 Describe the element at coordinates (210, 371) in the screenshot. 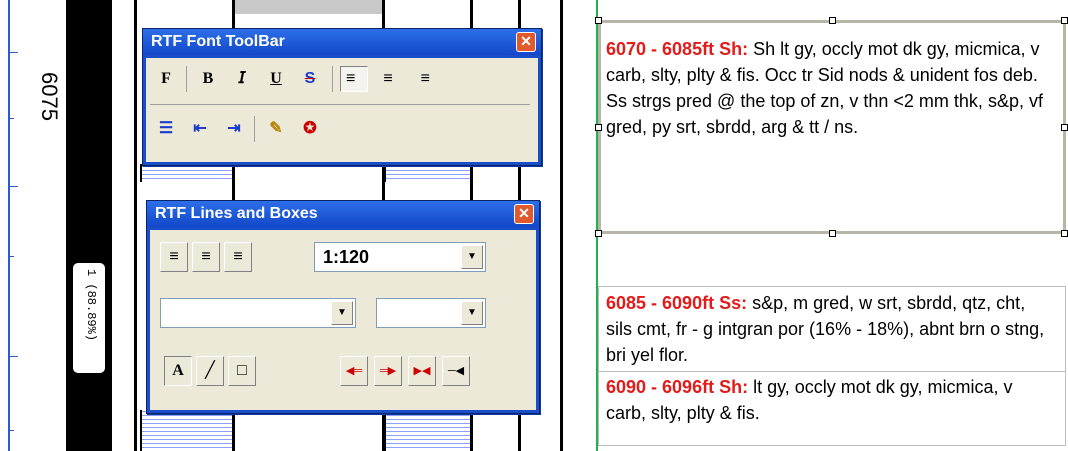

I see `draw-line-button: ╱` at that location.